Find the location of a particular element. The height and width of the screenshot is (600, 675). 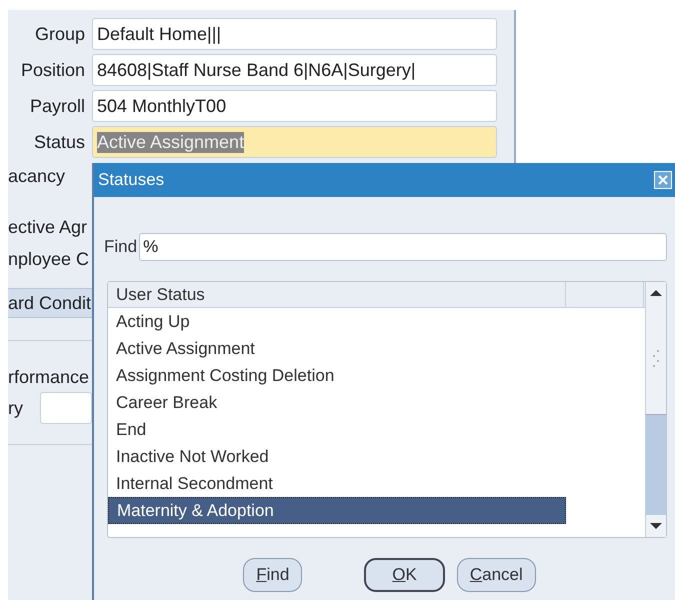

tab: ard Condit is located at coordinates (50, 303).